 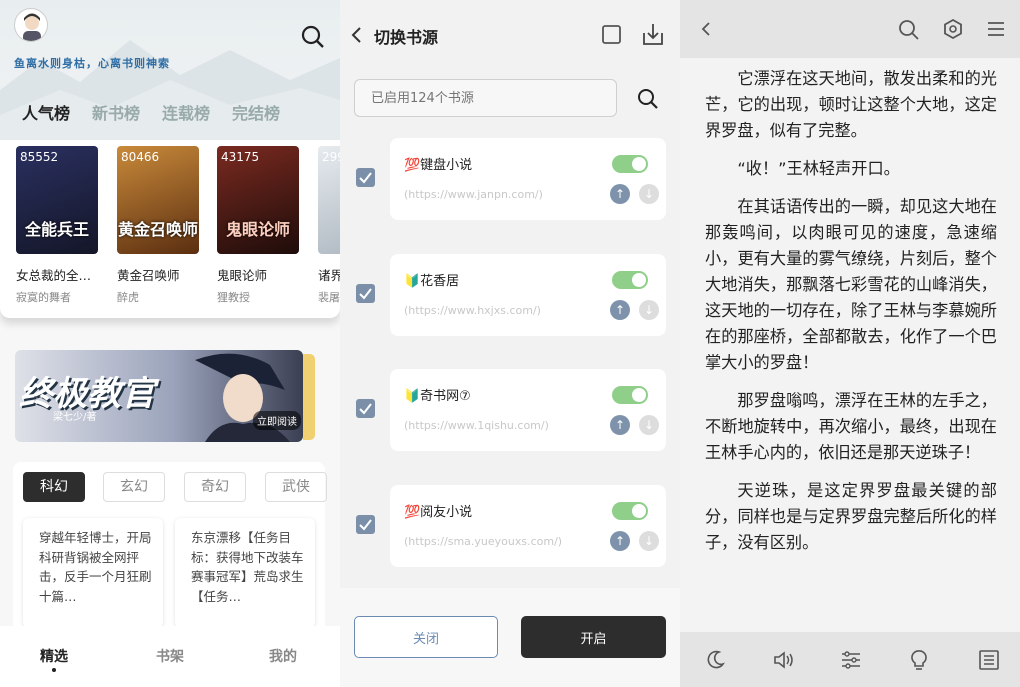 I want to click on popularity-count: 80466, so click(x=140, y=157).